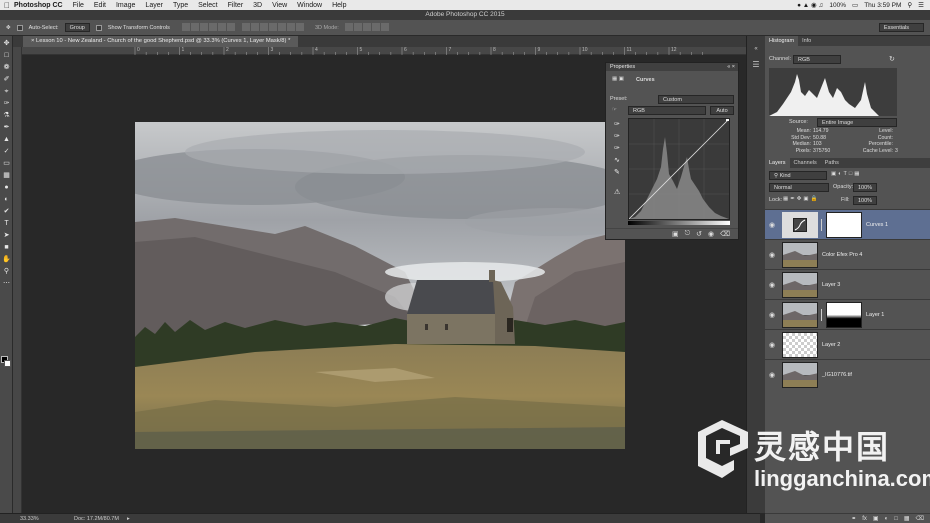 The height and width of the screenshot is (523, 930). Describe the element at coordinates (675, 234) in the screenshot. I see `clip-to-layer-icon: ▣` at that location.